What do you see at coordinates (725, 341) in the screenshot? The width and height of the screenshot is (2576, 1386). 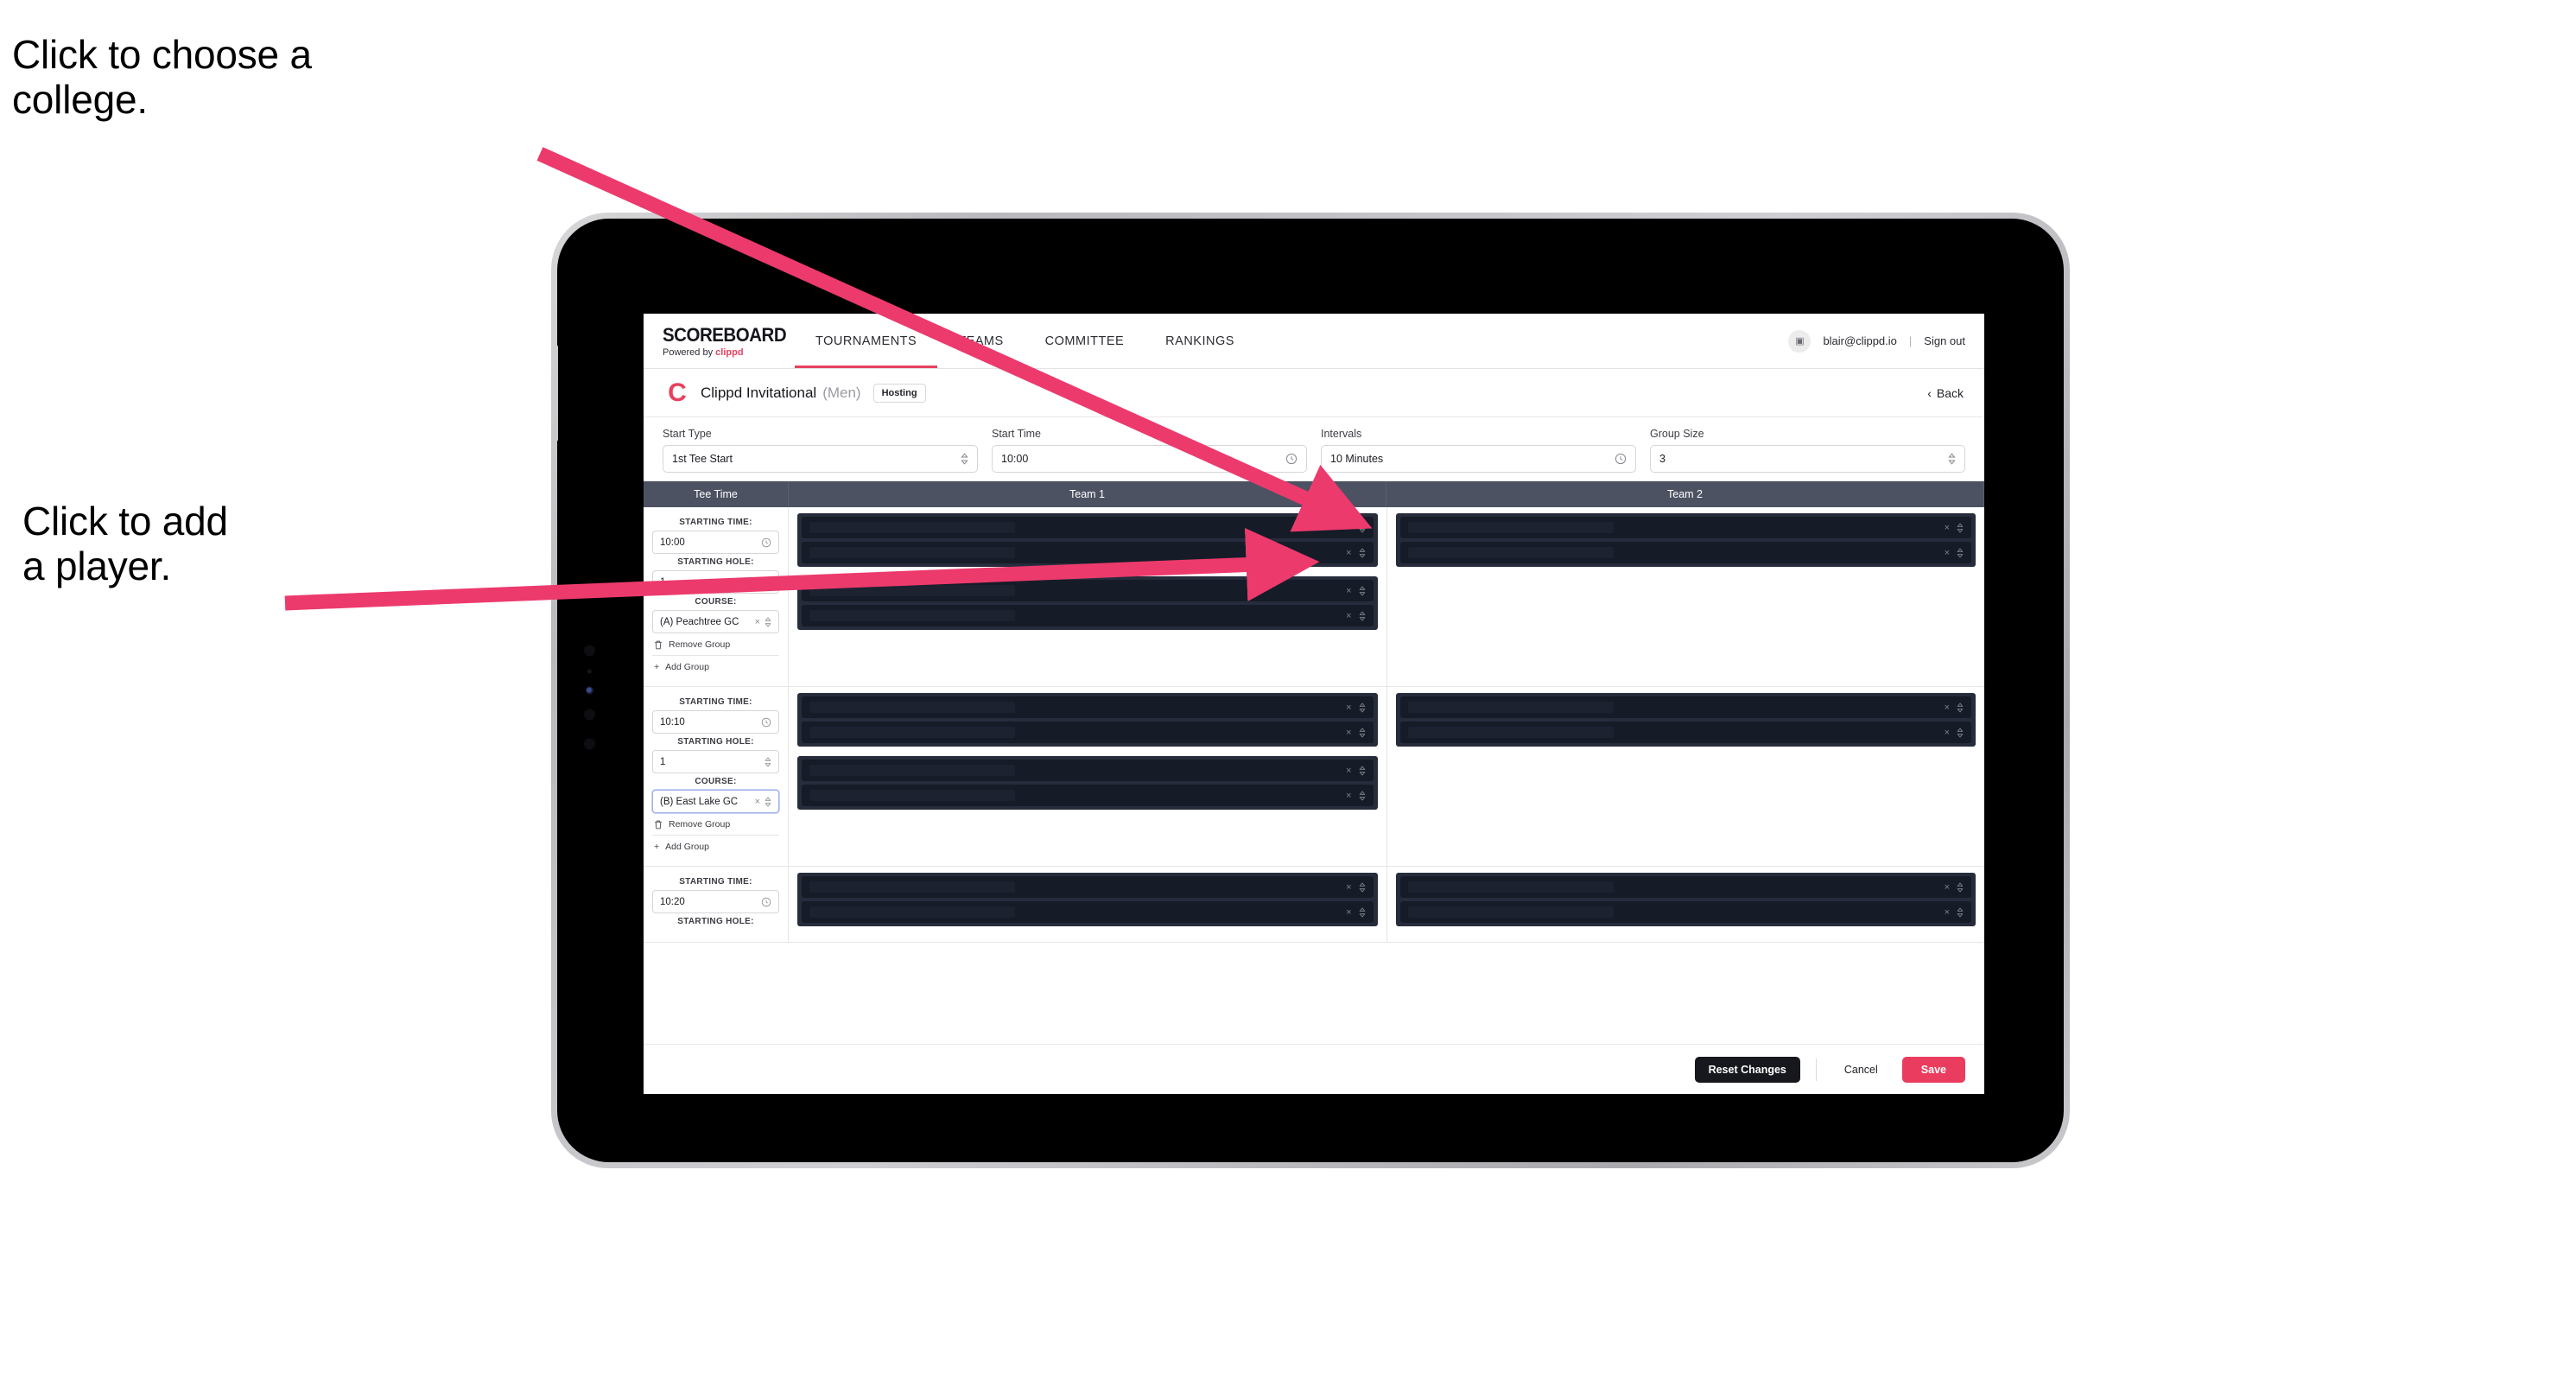 I see `scoreboard-logo: SCOREBOARD Powered by clippd` at bounding box center [725, 341].